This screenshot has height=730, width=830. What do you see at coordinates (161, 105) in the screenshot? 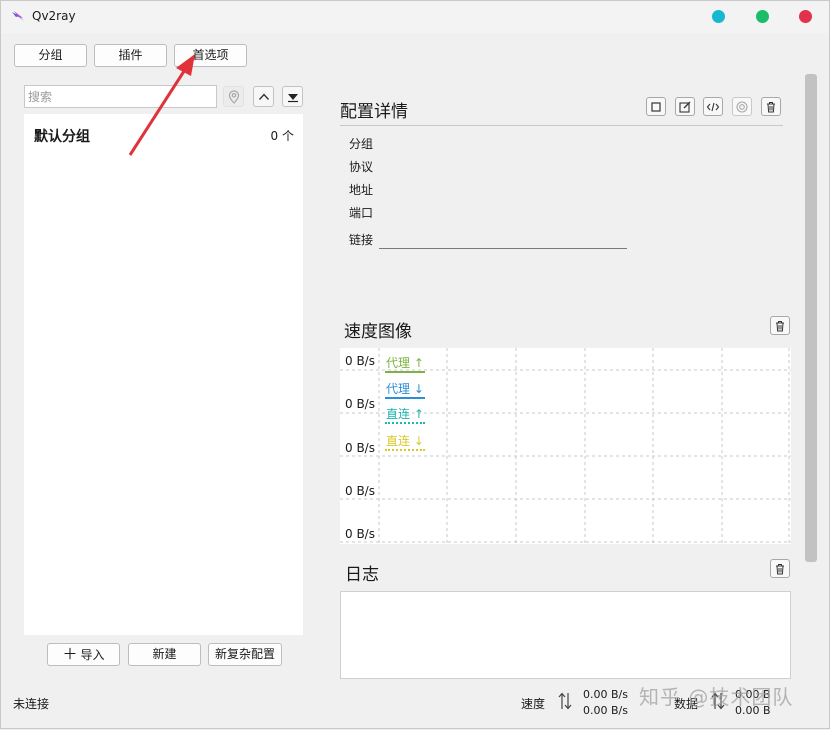
I see `annotation-arrow-icon` at bounding box center [161, 105].